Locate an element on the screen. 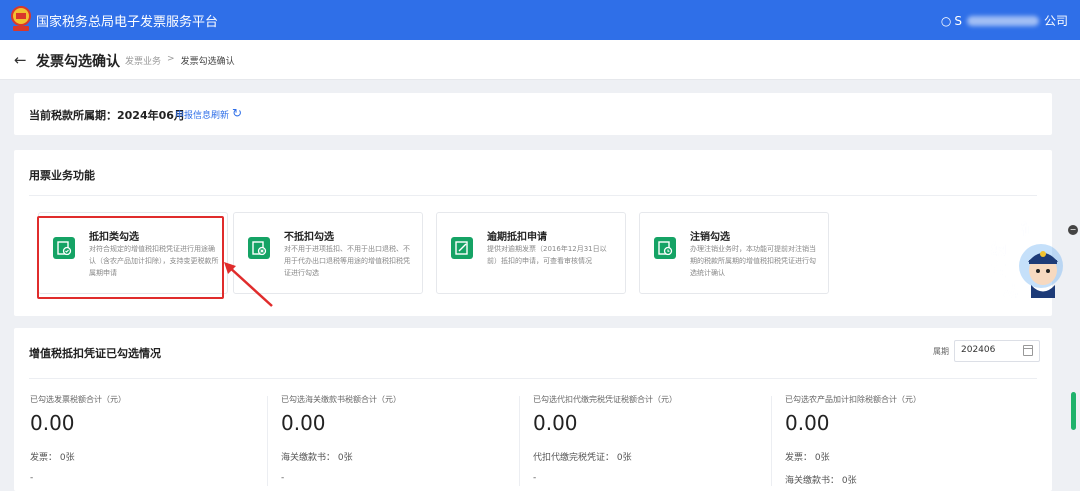  section-title-functions: 用票业务功能 is located at coordinates (62, 175).